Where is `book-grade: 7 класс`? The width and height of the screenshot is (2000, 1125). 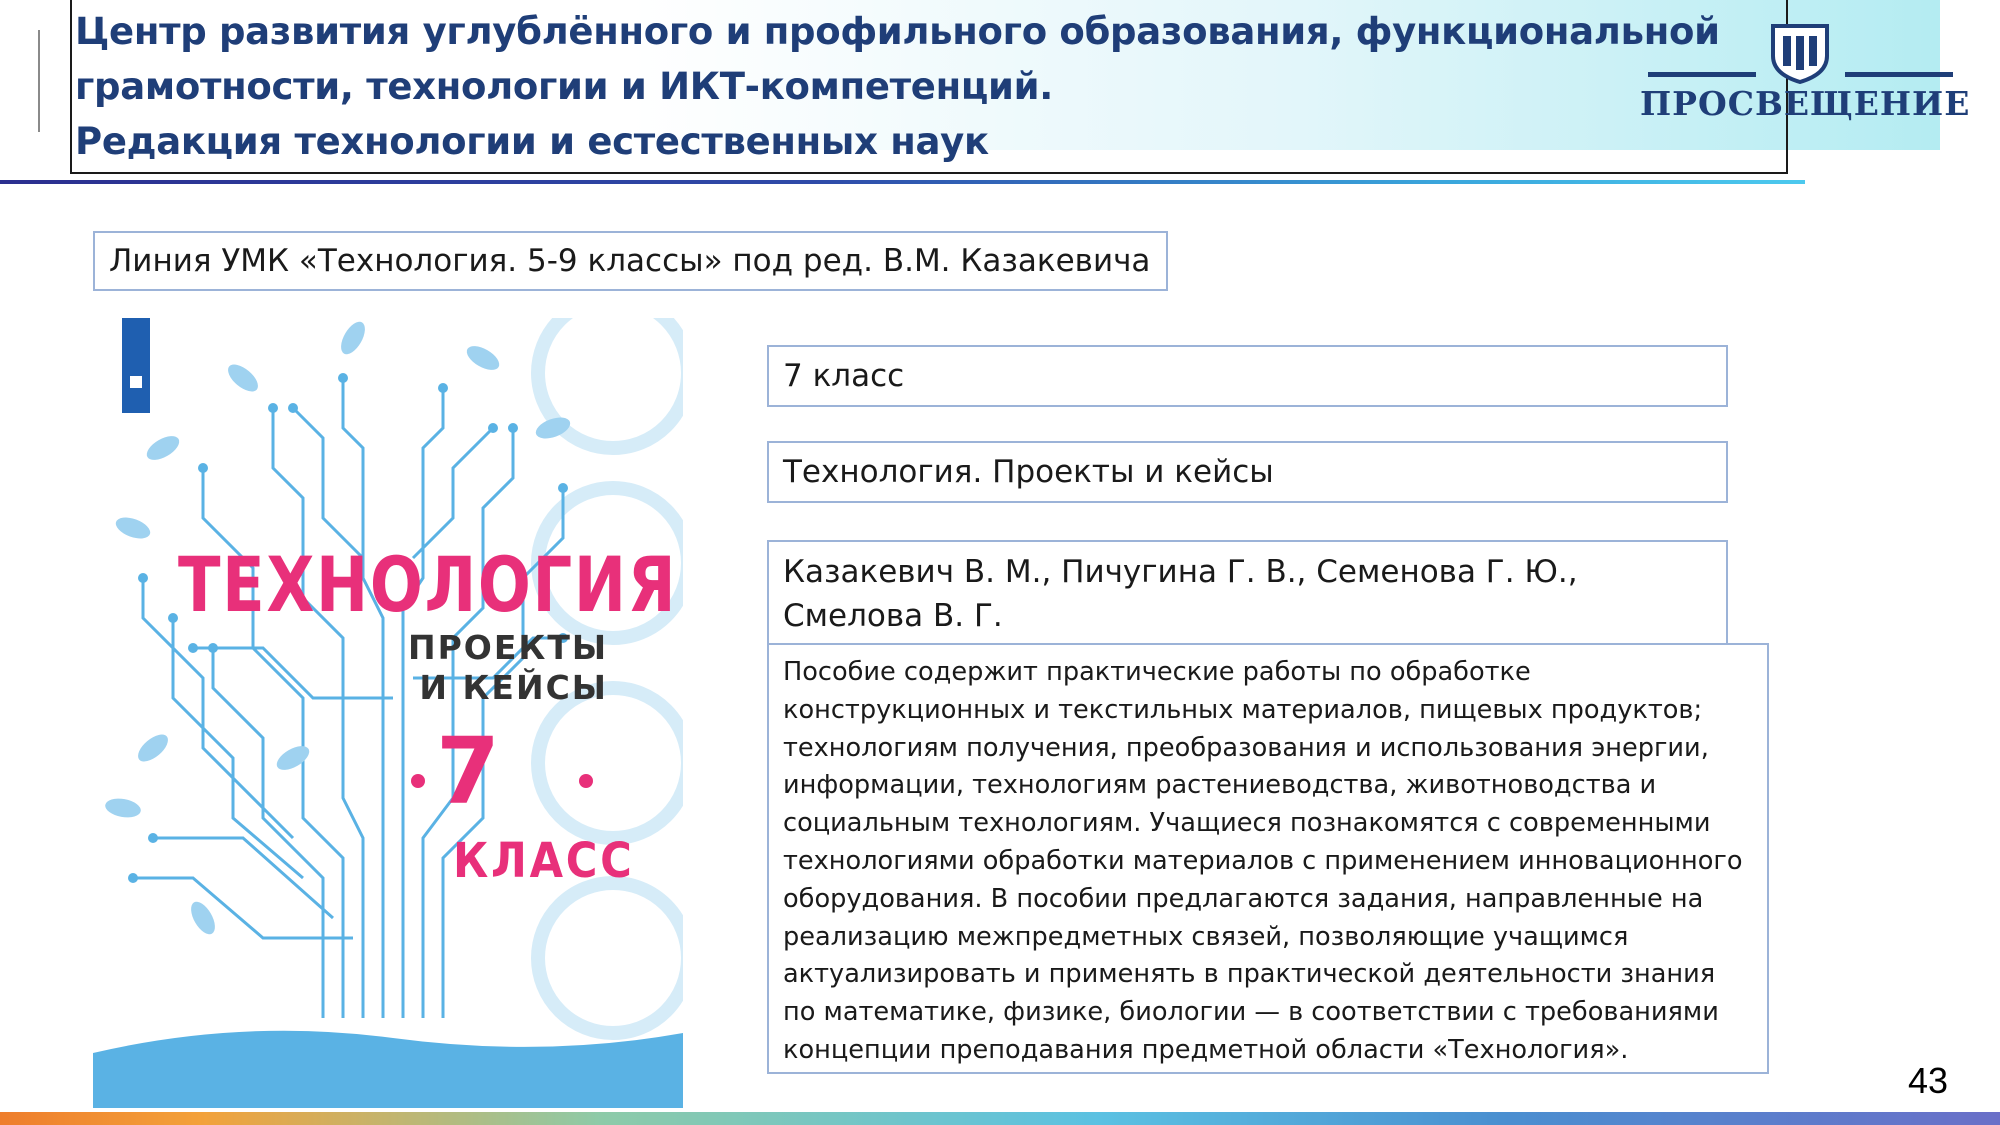 book-grade: 7 класс is located at coordinates (1247, 376).